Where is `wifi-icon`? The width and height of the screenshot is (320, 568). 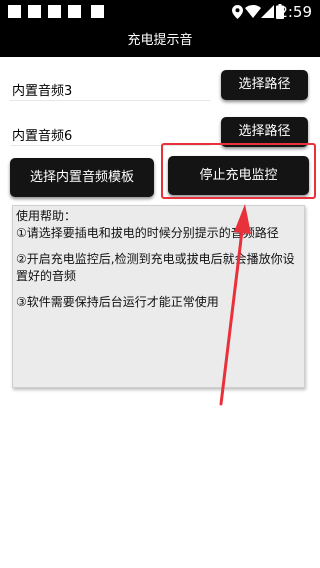
wifi-icon is located at coordinates (253, 11).